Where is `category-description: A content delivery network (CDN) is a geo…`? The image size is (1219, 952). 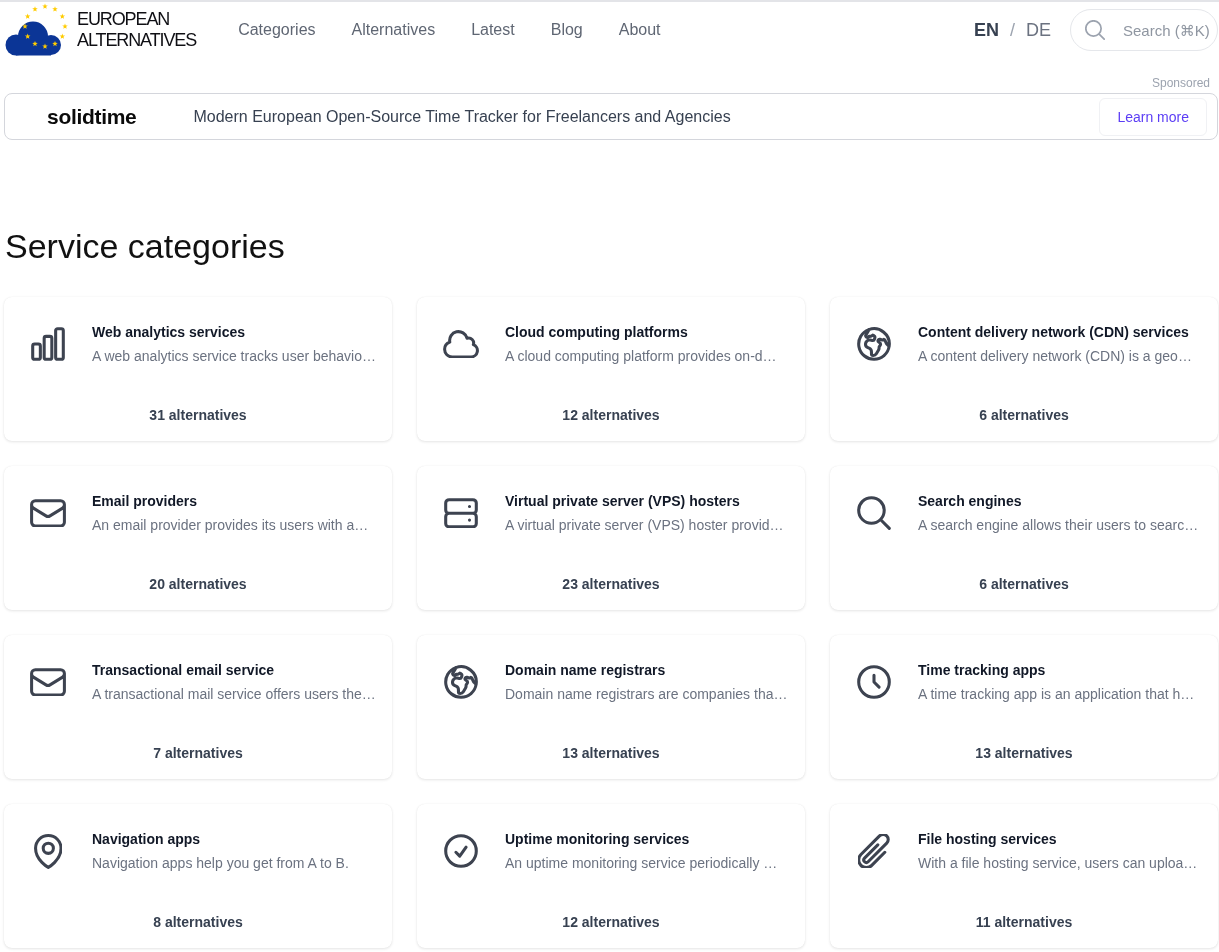 category-description: A content delivery network (CDN) is a geo… is located at coordinates (1055, 356).